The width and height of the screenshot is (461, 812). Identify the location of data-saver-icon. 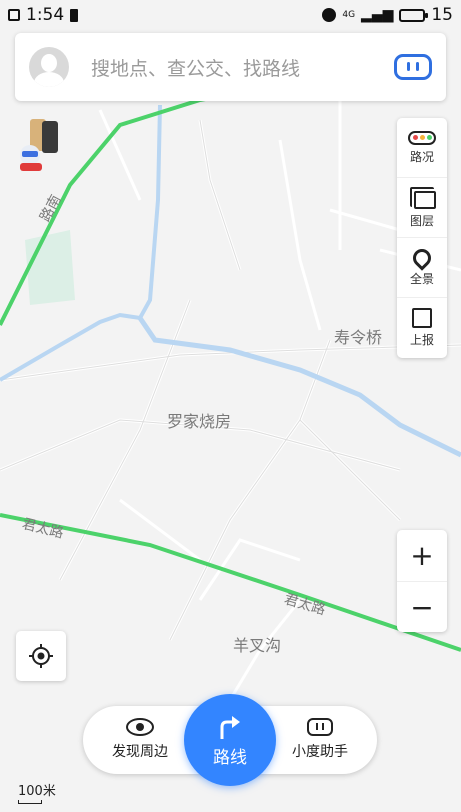
(329, 15).